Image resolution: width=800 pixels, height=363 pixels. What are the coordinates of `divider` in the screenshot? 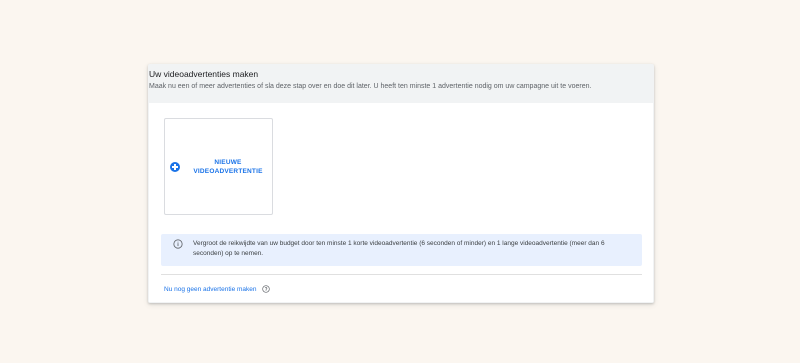 It's located at (401, 274).